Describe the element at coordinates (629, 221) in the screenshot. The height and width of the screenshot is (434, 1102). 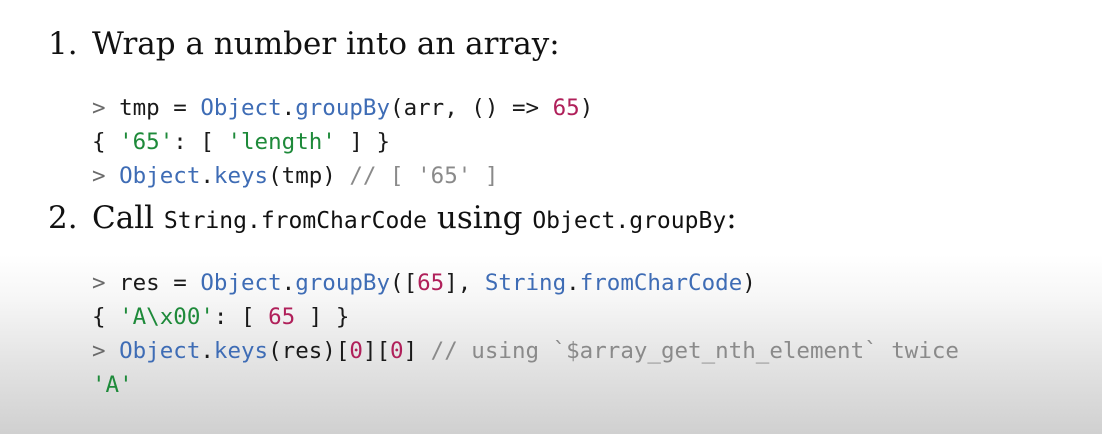
I see `item-2-heading-code-object-groupby: Object.groupBy` at that location.